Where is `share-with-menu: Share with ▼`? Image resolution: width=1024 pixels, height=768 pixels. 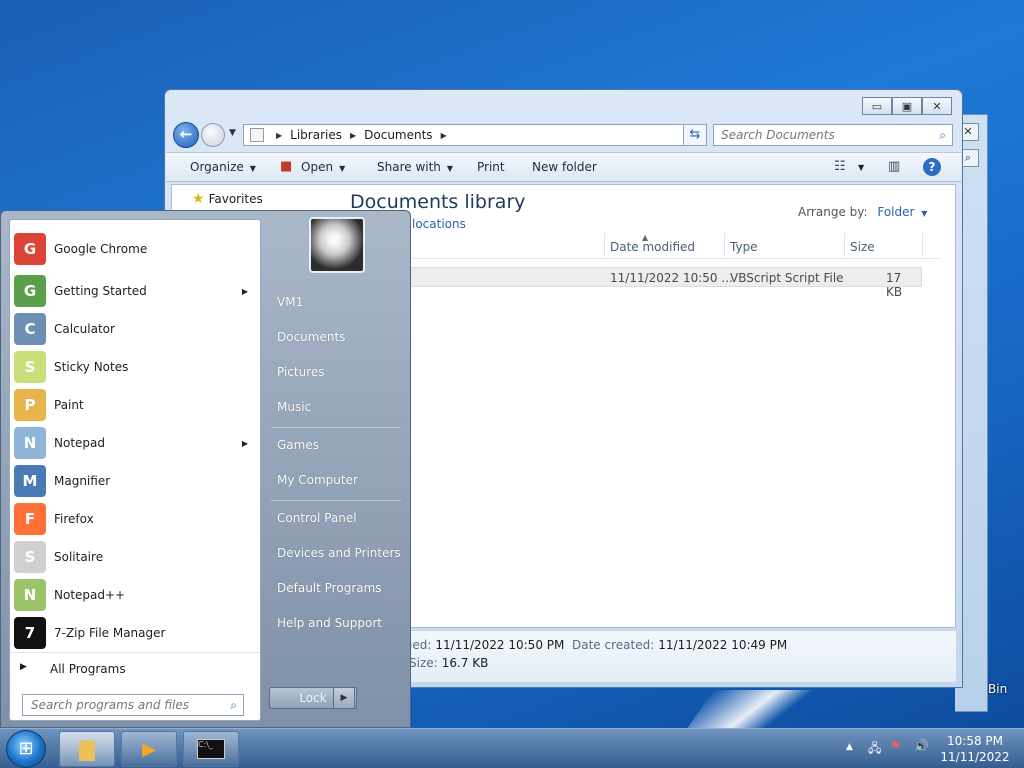 share-with-menu: Share with ▼ is located at coordinates (415, 167).